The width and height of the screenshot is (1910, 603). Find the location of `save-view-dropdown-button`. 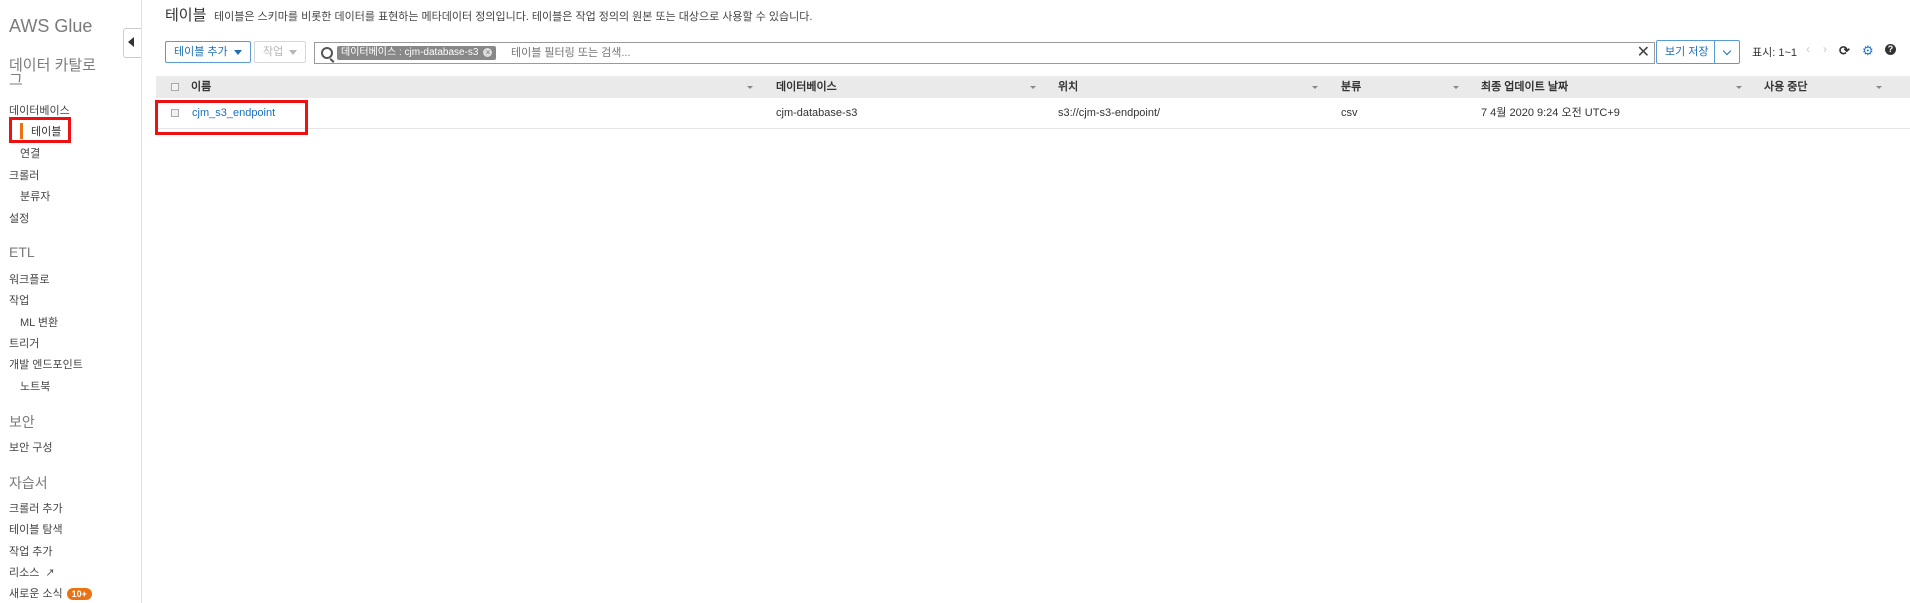

save-view-dropdown-button is located at coordinates (1727, 52).